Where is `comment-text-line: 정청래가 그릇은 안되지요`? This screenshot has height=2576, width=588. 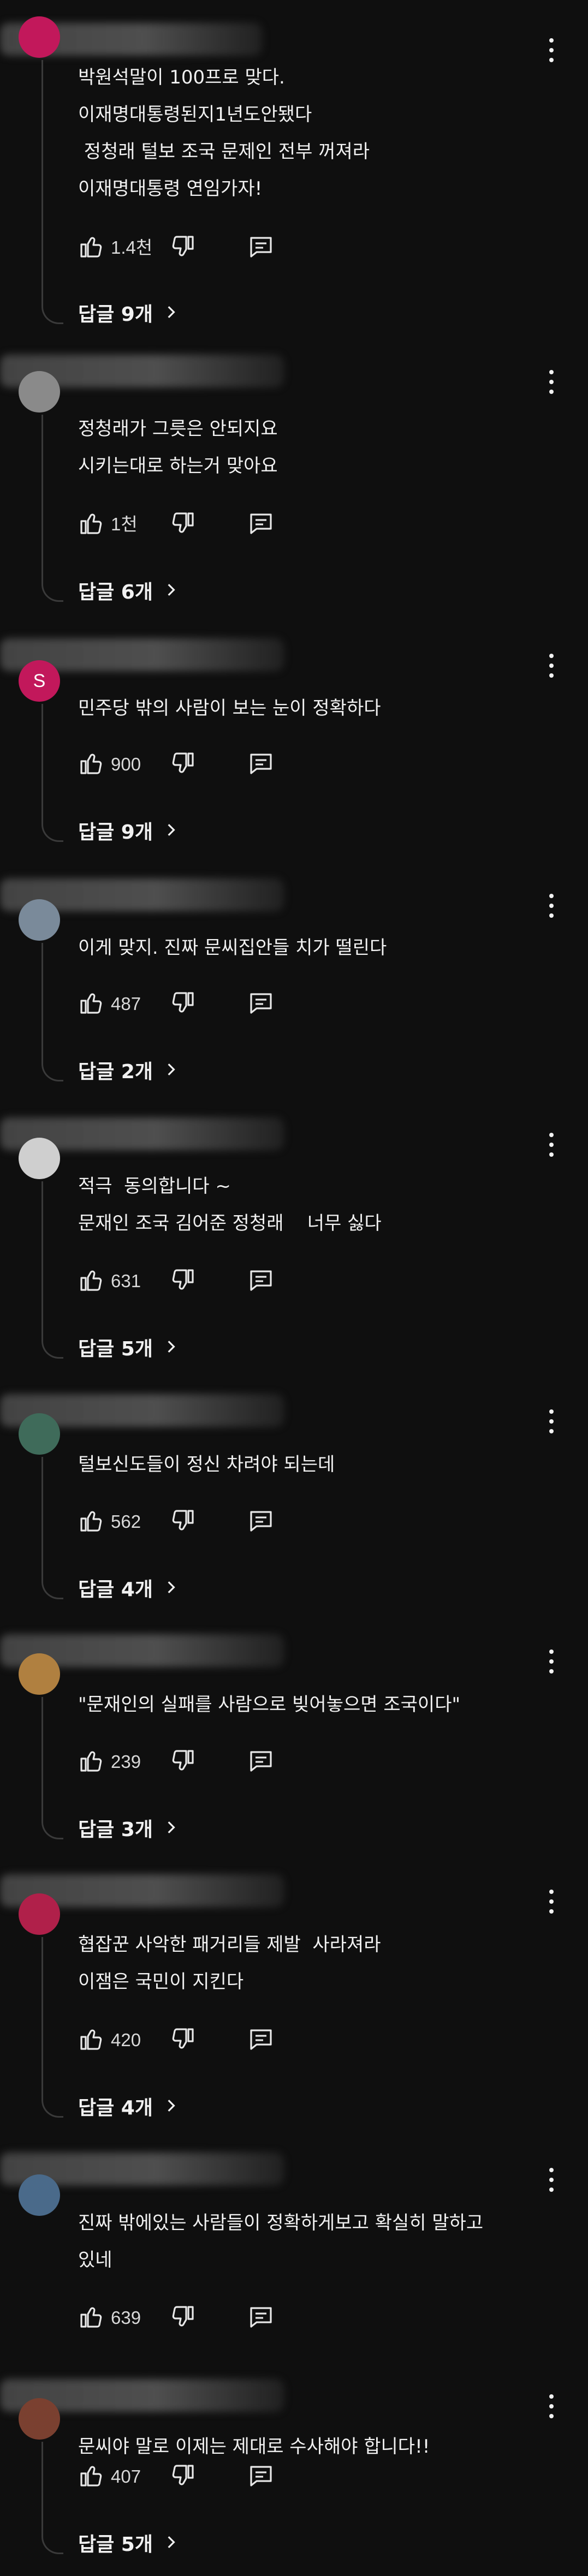 comment-text-line: 정청래가 그릇은 안되지요 is located at coordinates (178, 429).